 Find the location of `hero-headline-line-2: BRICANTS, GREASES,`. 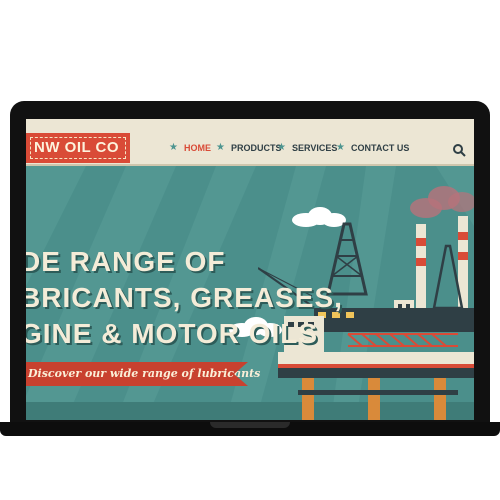

hero-headline-line-2: BRICANTS, GREASES, is located at coordinates (184, 297).